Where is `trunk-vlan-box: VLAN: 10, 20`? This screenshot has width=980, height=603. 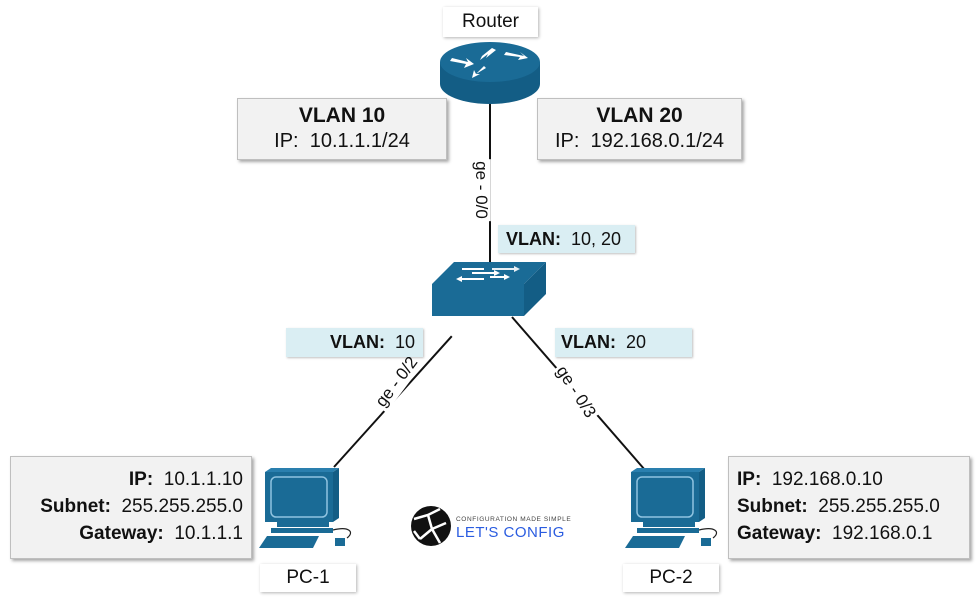
trunk-vlan-box: VLAN: 10, 20 is located at coordinates (566, 239).